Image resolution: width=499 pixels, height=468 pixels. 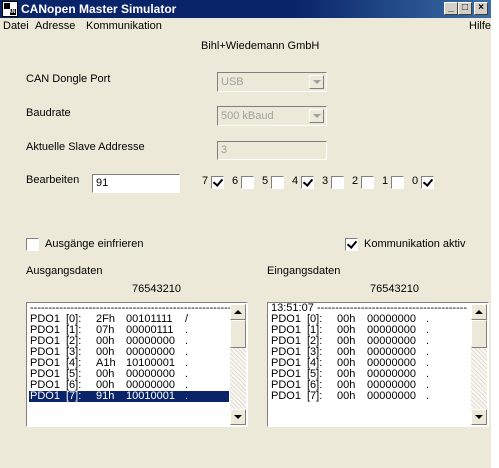 What do you see at coordinates (394, 289) in the screenshot?
I see `input-bit-header: 76543210` at bounding box center [394, 289].